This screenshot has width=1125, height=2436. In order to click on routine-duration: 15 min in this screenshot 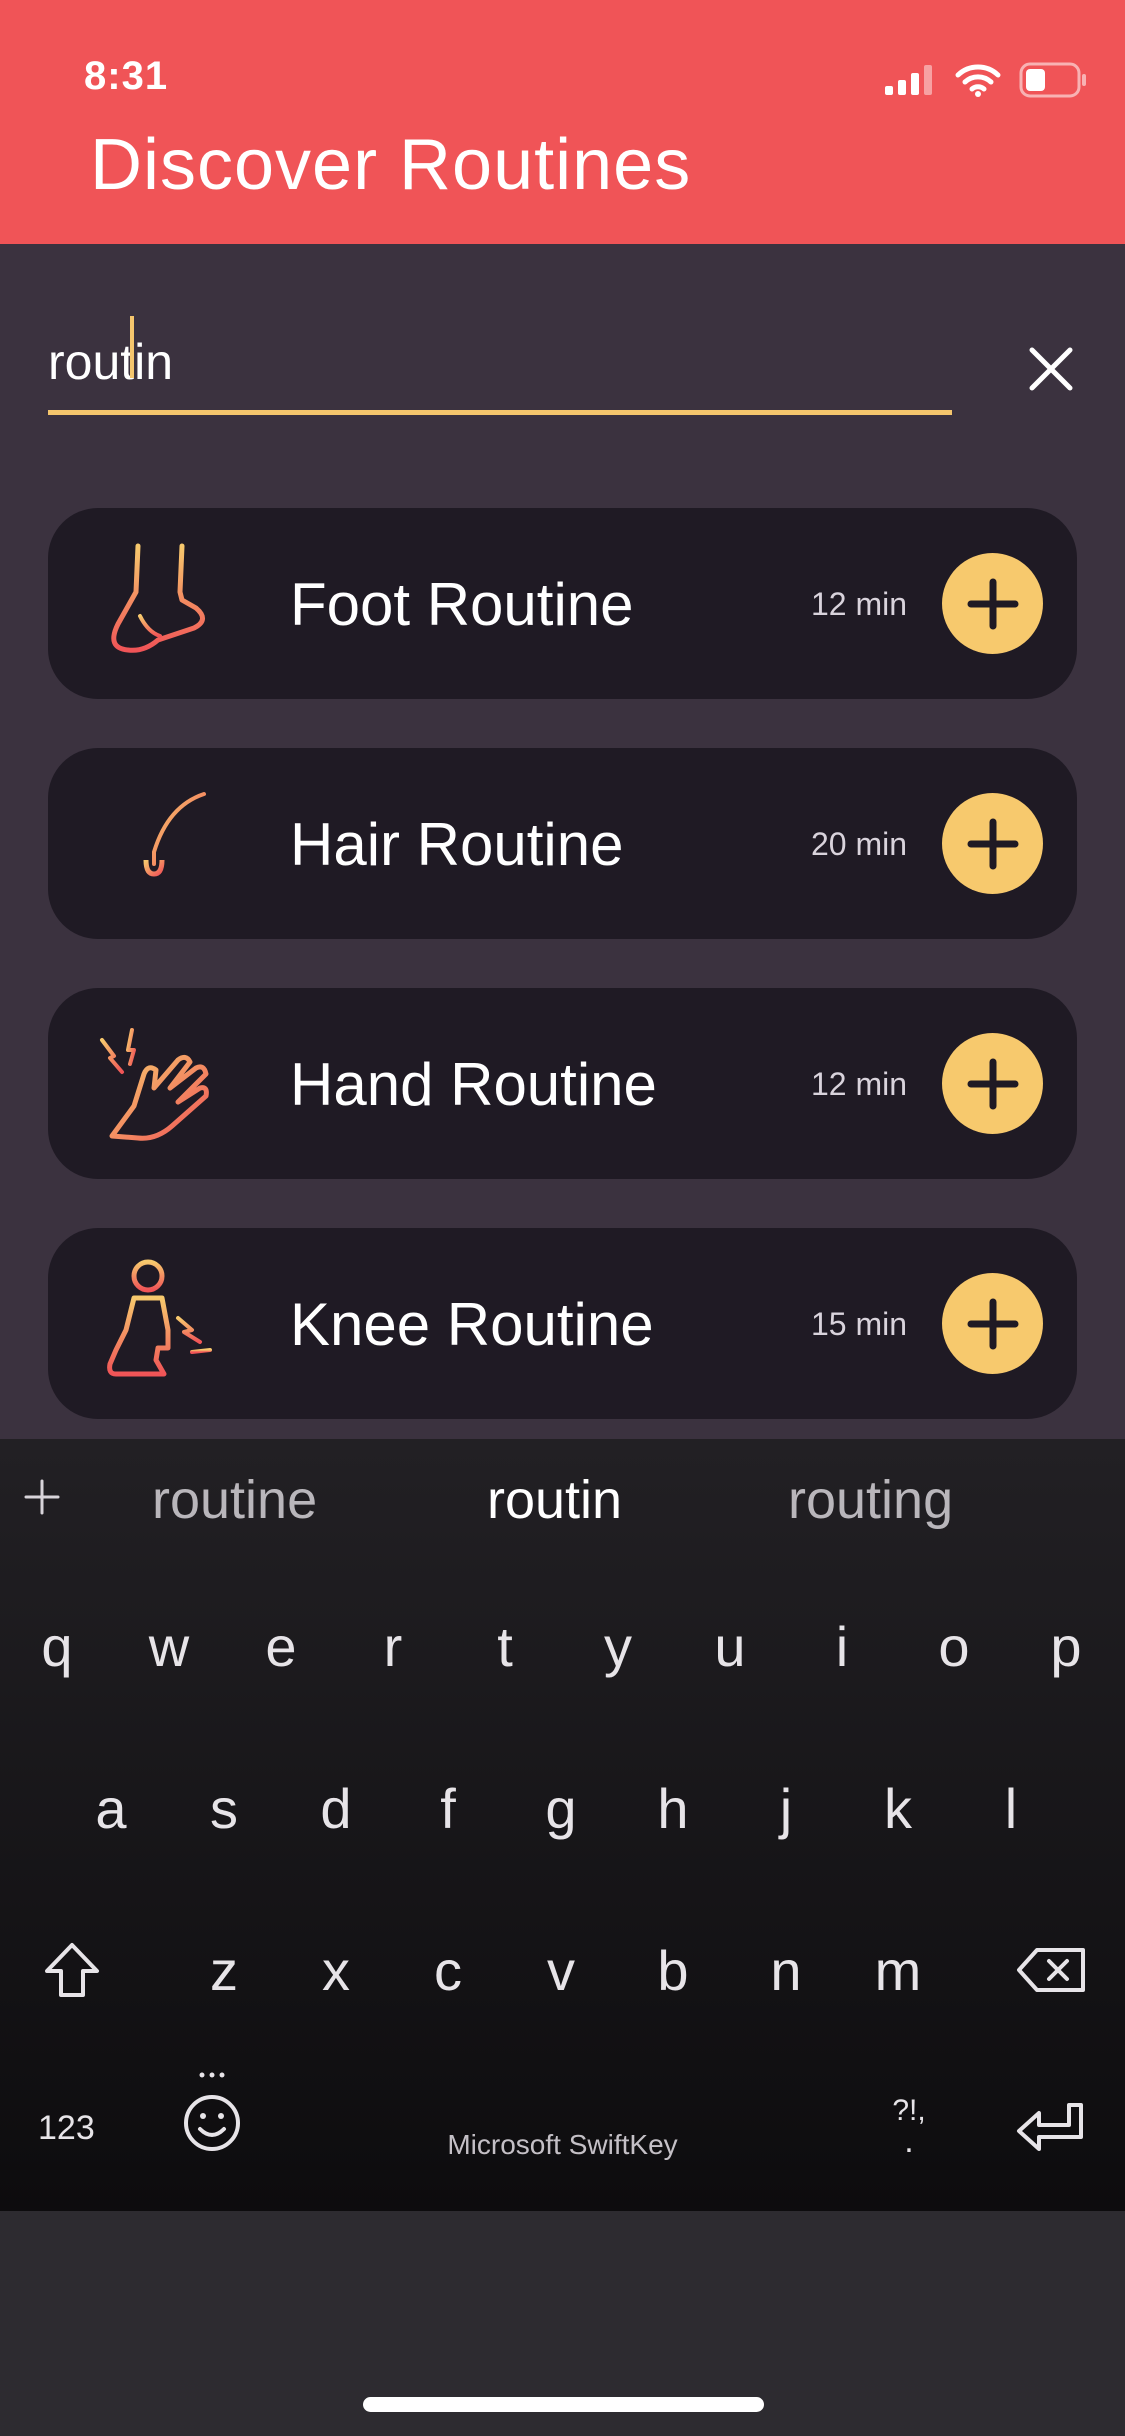, I will do `click(858, 1324)`.